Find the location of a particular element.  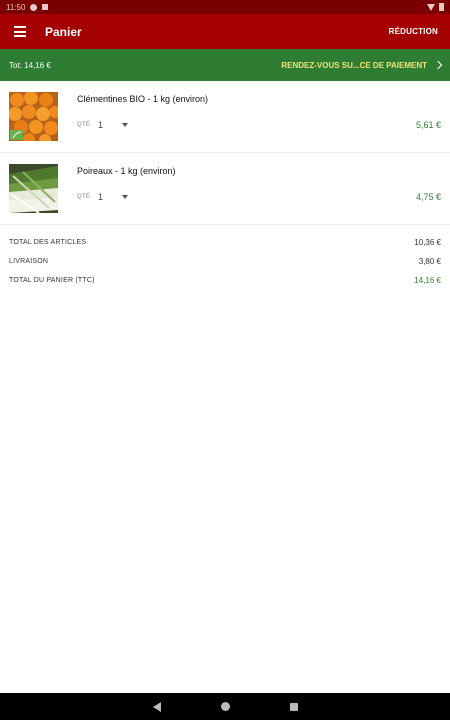

item-price: 4,75 € is located at coordinates (428, 197).